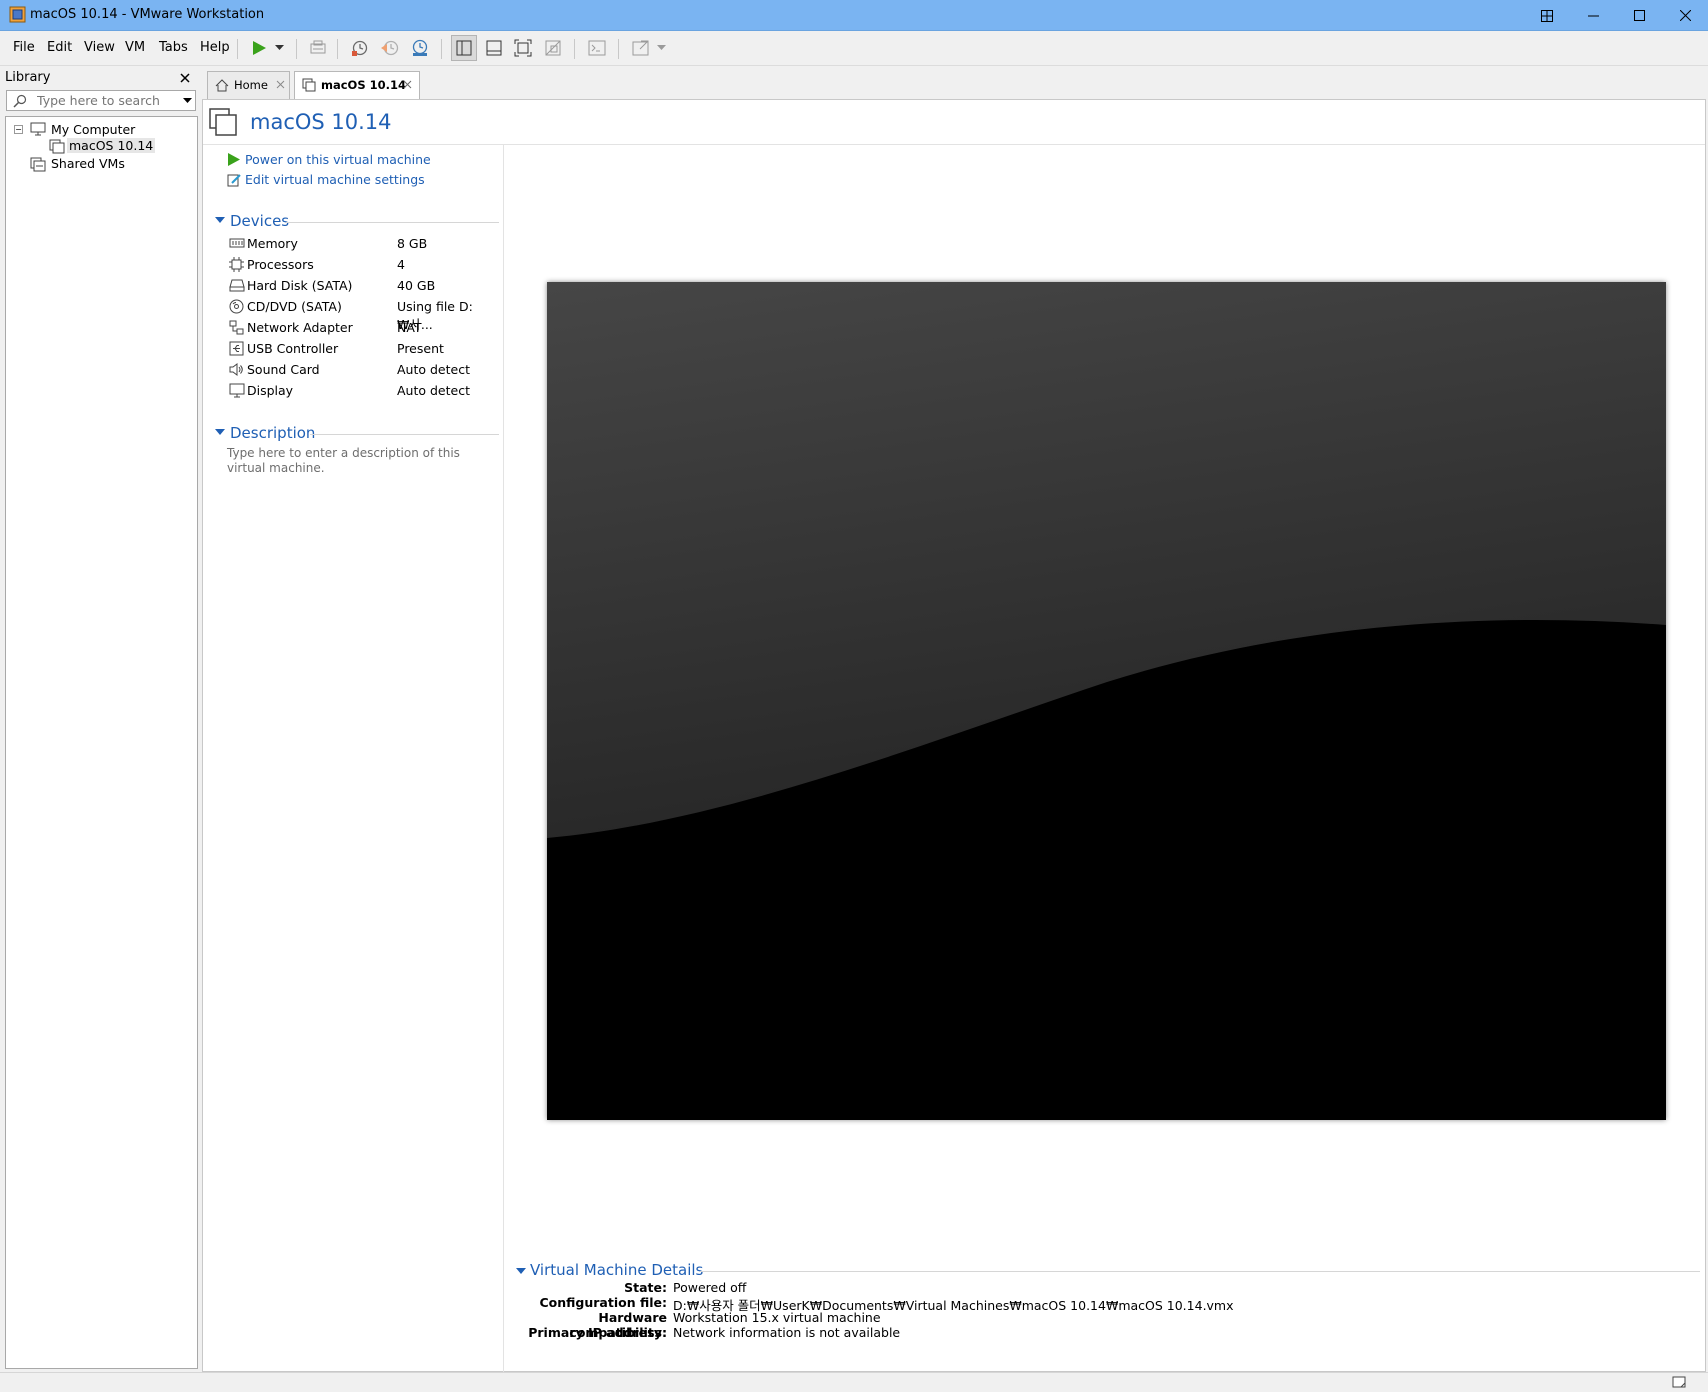 The height and width of the screenshot is (1392, 1708). What do you see at coordinates (433, 369) in the screenshot?
I see `device-value: Auto detect` at bounding box center [433, 369].